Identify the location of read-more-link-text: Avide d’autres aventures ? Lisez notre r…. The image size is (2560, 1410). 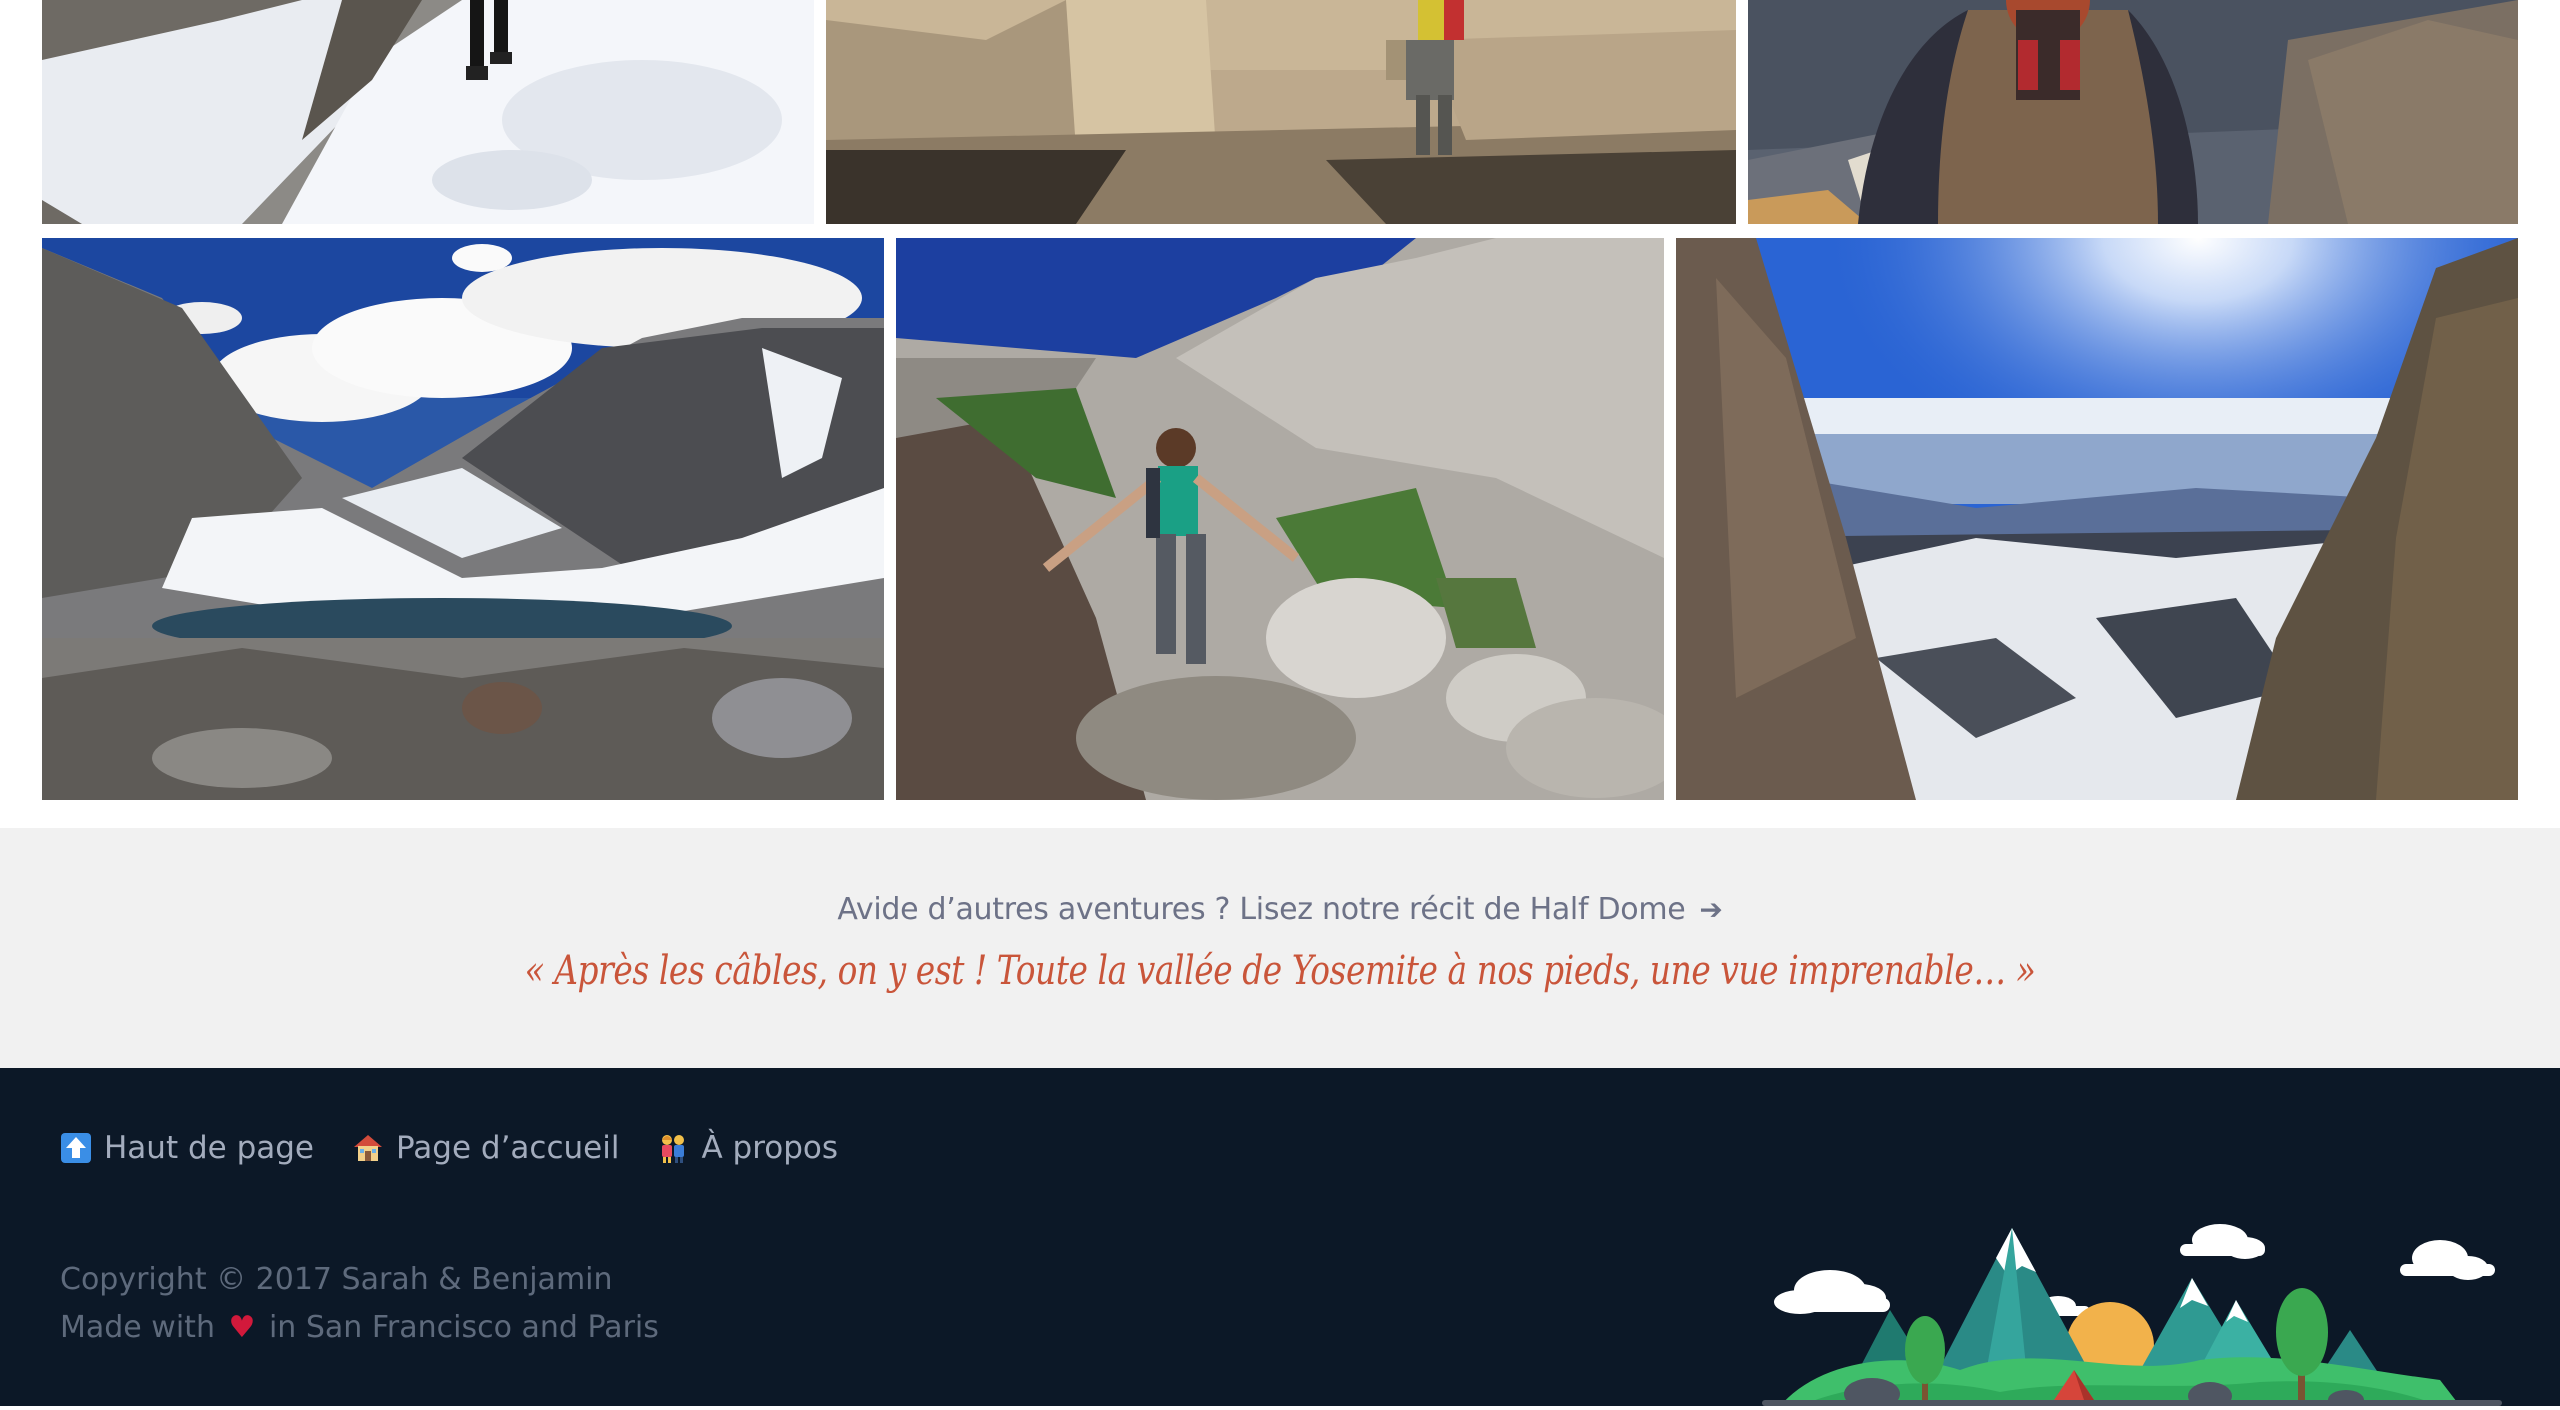
(1261, 909).